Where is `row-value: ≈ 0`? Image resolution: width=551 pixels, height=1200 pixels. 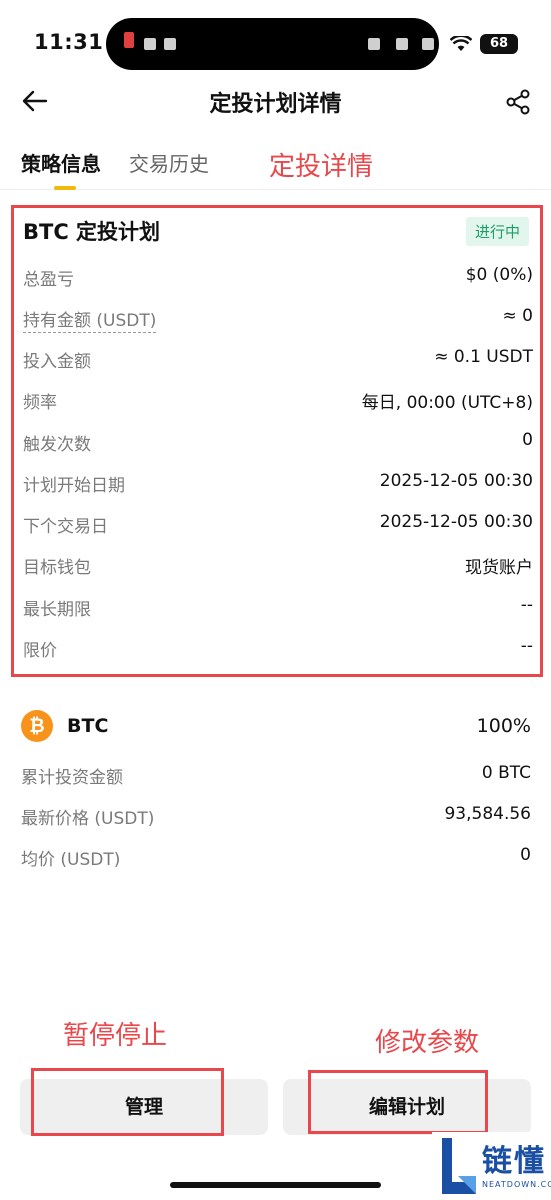 row-value: ≈ 0 is located at coordinates (517, 316).